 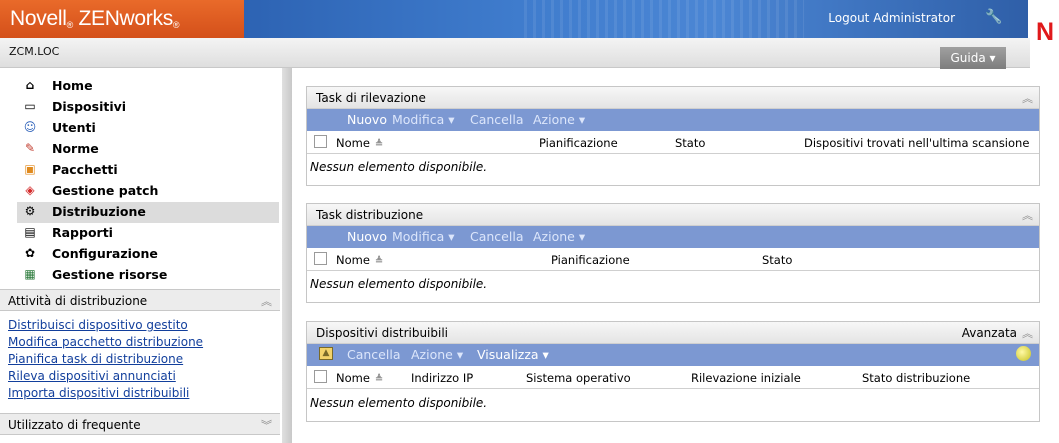 I want to click on wrench-icon: 🔧, so click(x=994, y=18).